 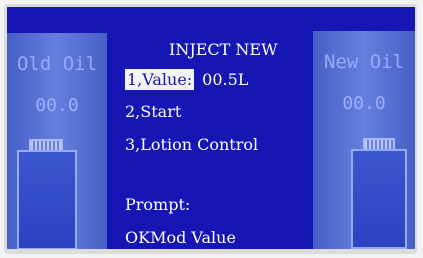 What do you see at coordinates (57, 64) in the screenshot?
I see `old-oil-title: Old Oil` at bounding box center [57, 64].